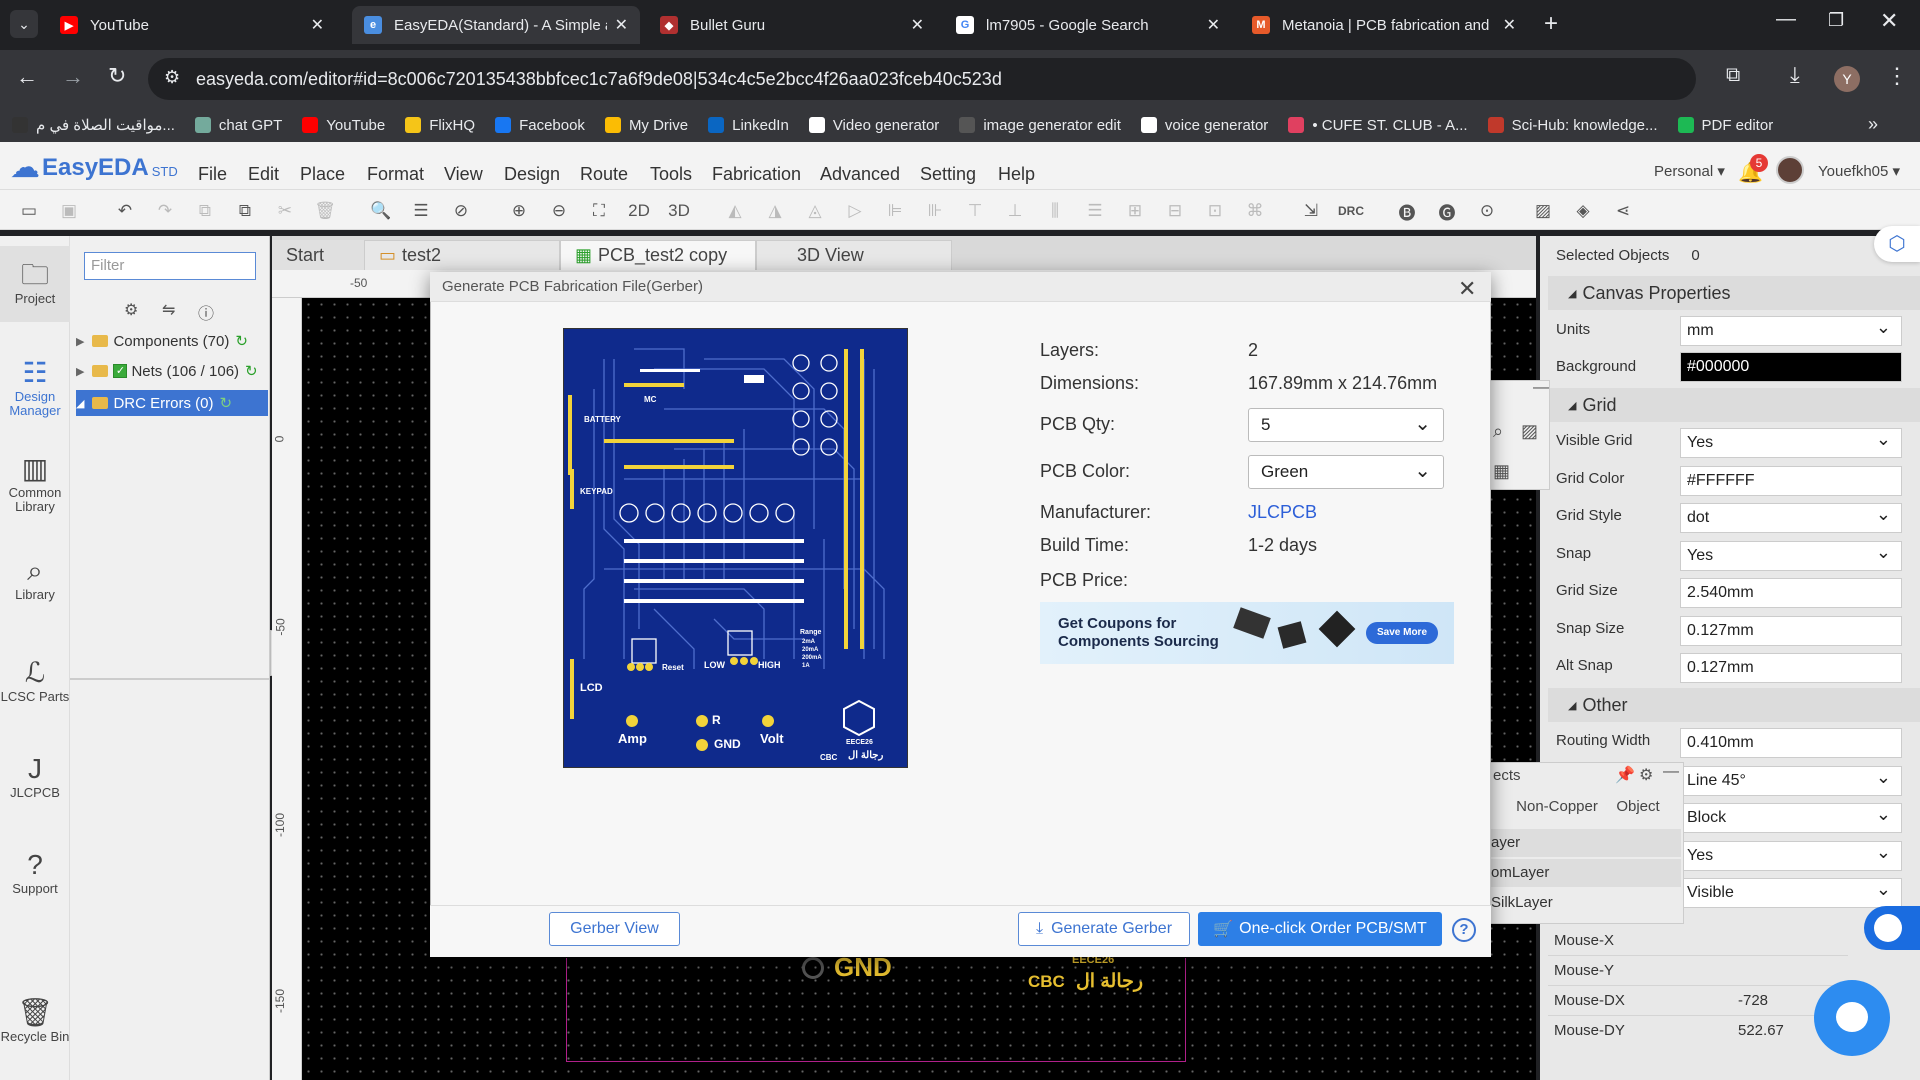 The image size is (1920, 1080). I want to click on zoom-area-icon: ⌕, so click(1498, 431).